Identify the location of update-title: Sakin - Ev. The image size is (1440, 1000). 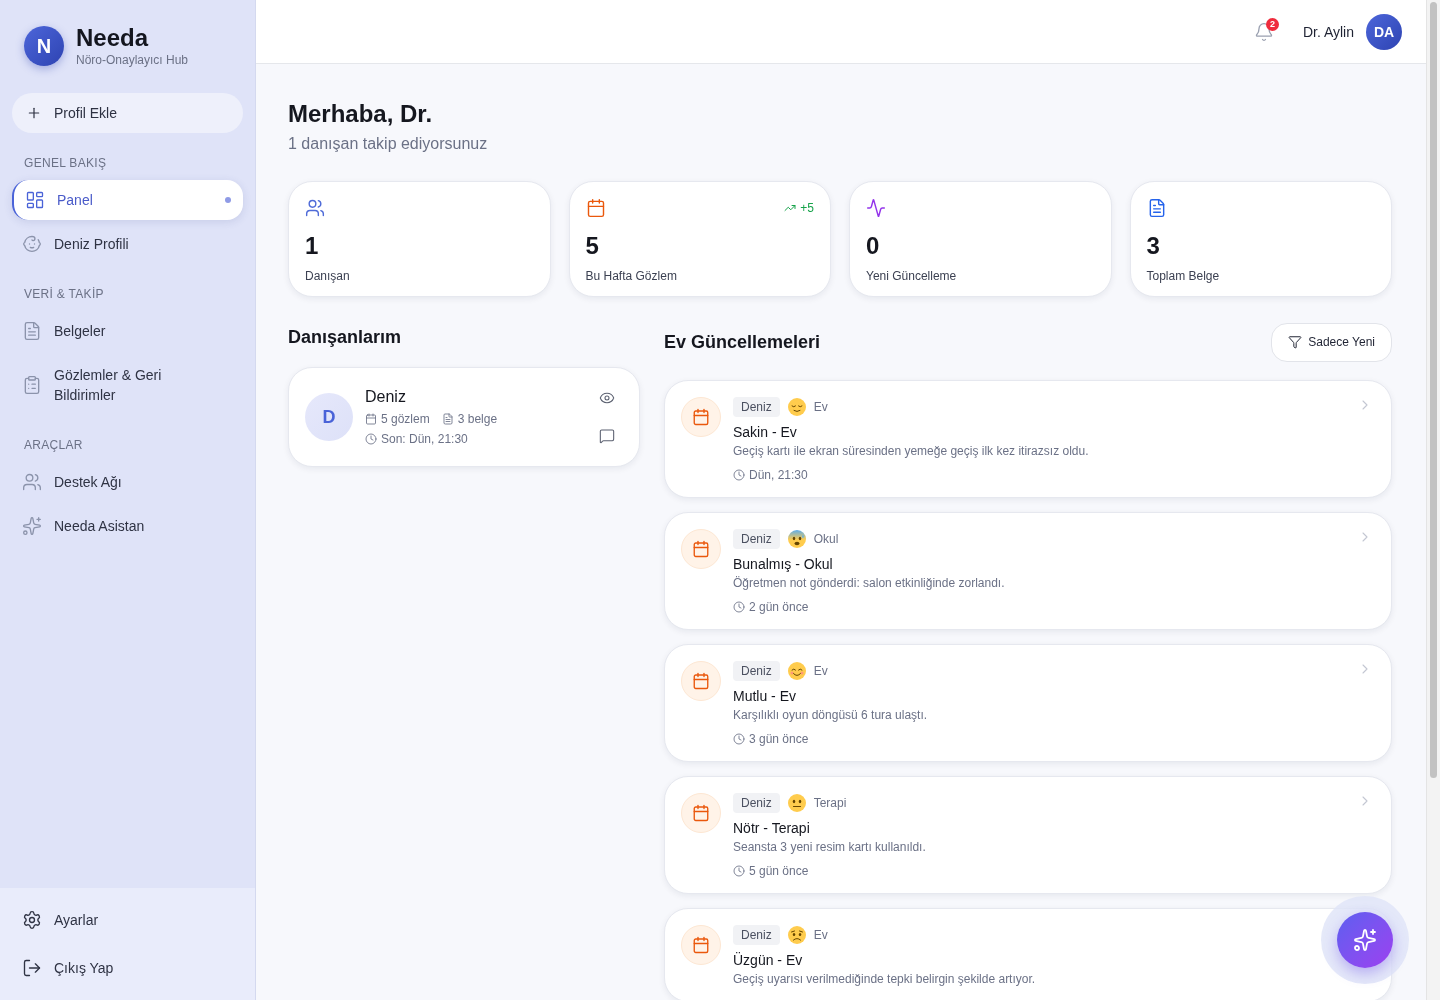
(765, 432).